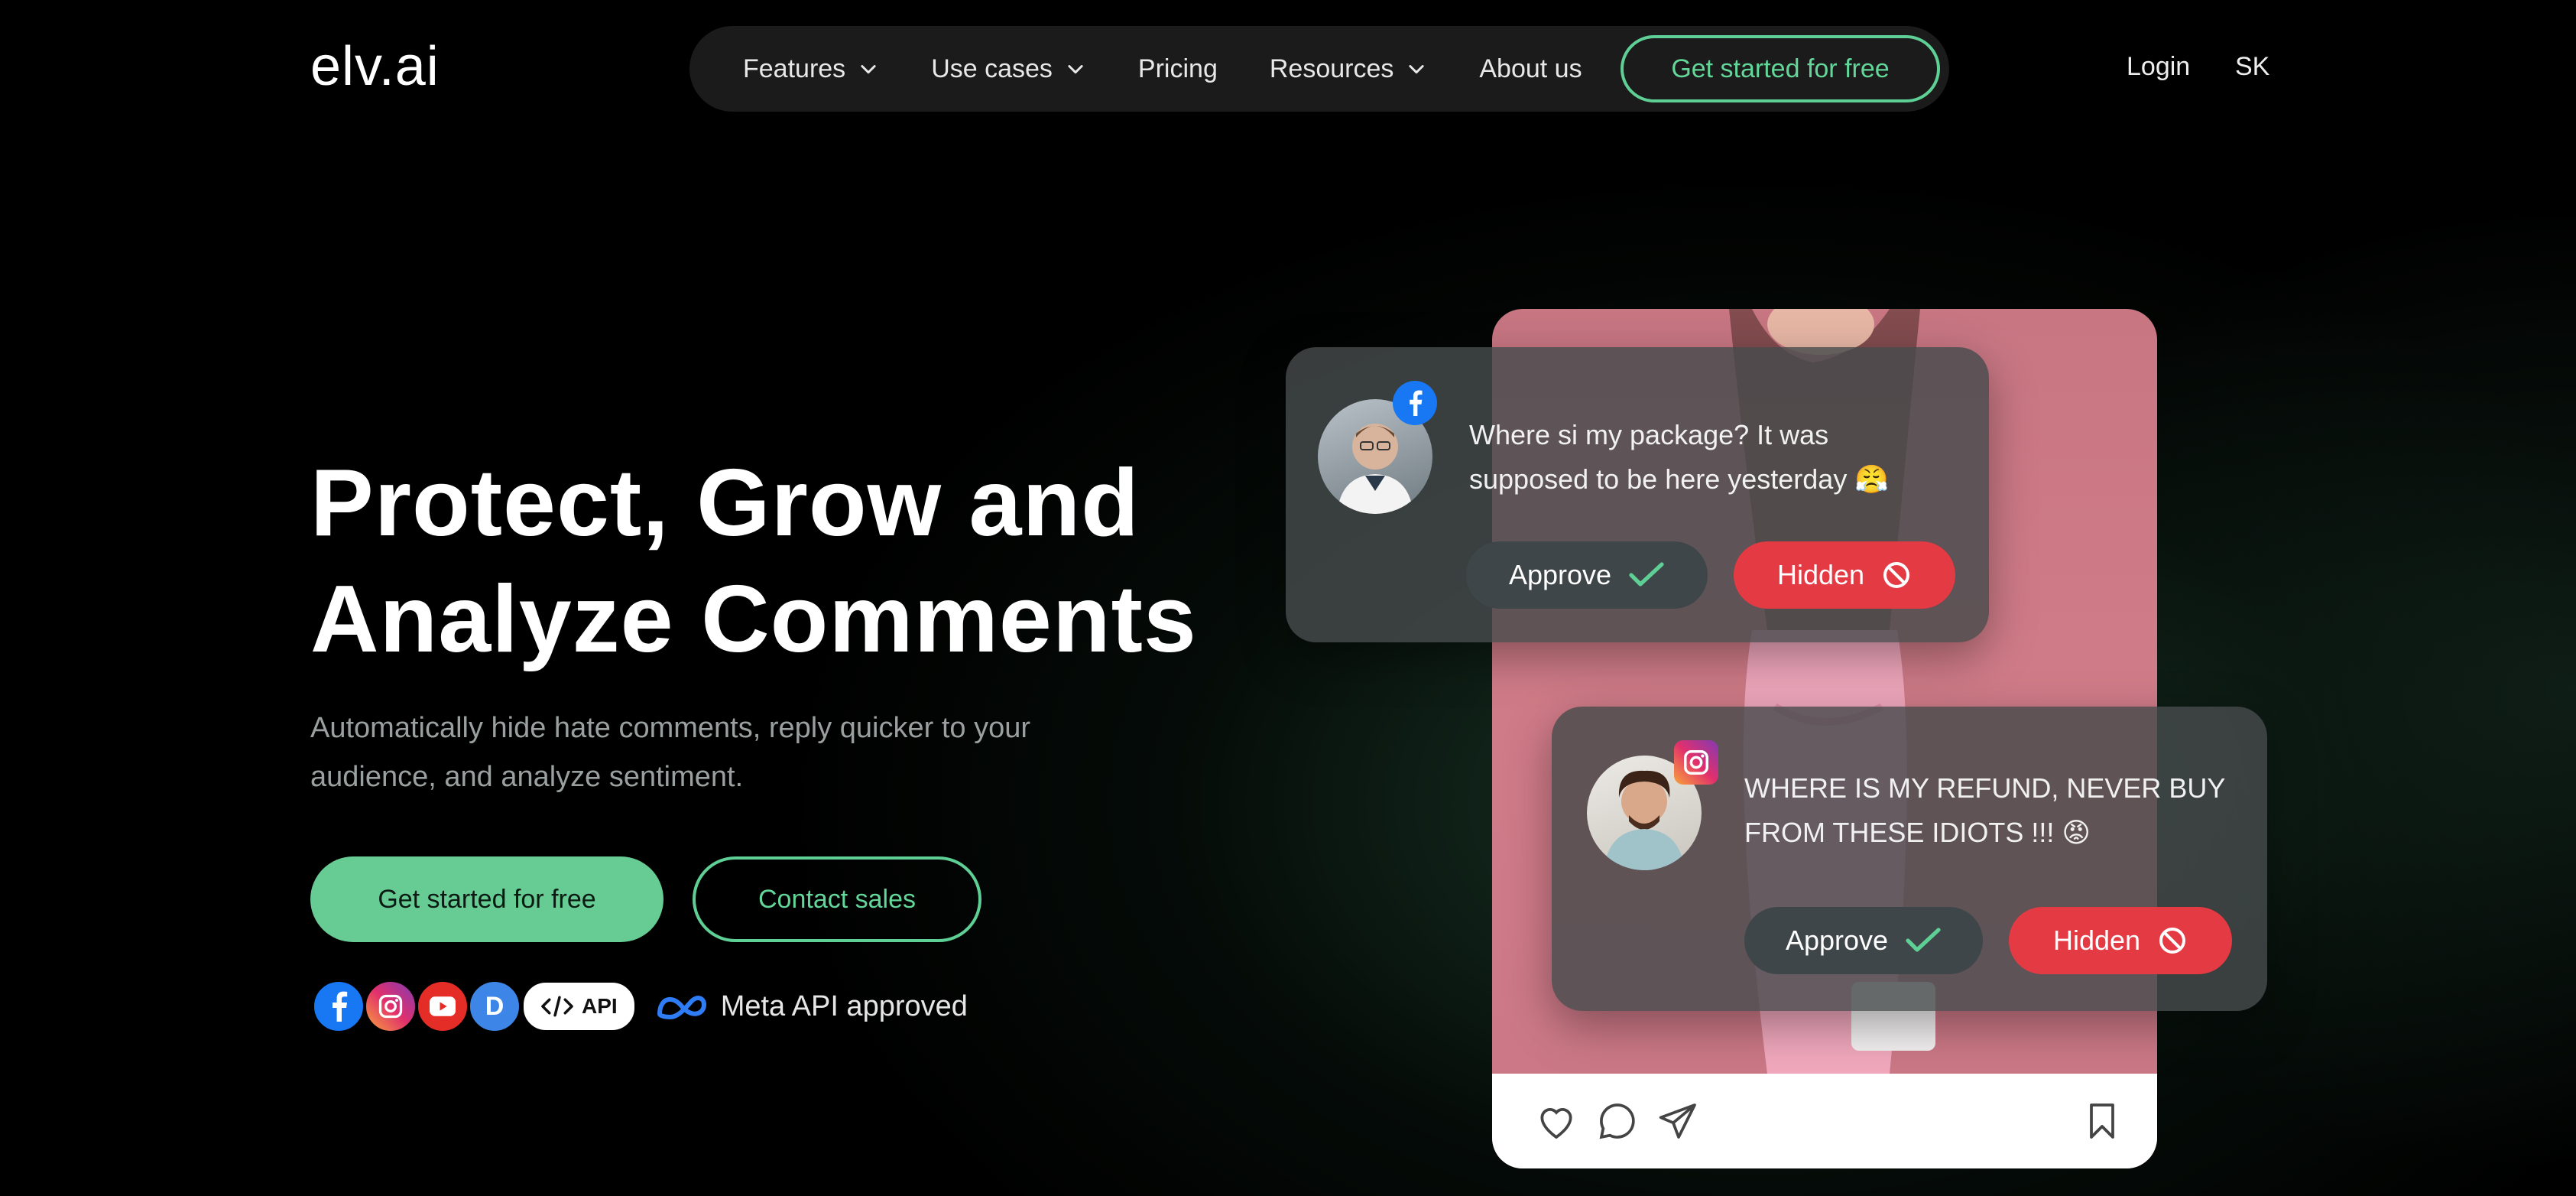  Describe the element at coordinates (1556, 1121) in the screenshot. I see `heart-icon` at that location.